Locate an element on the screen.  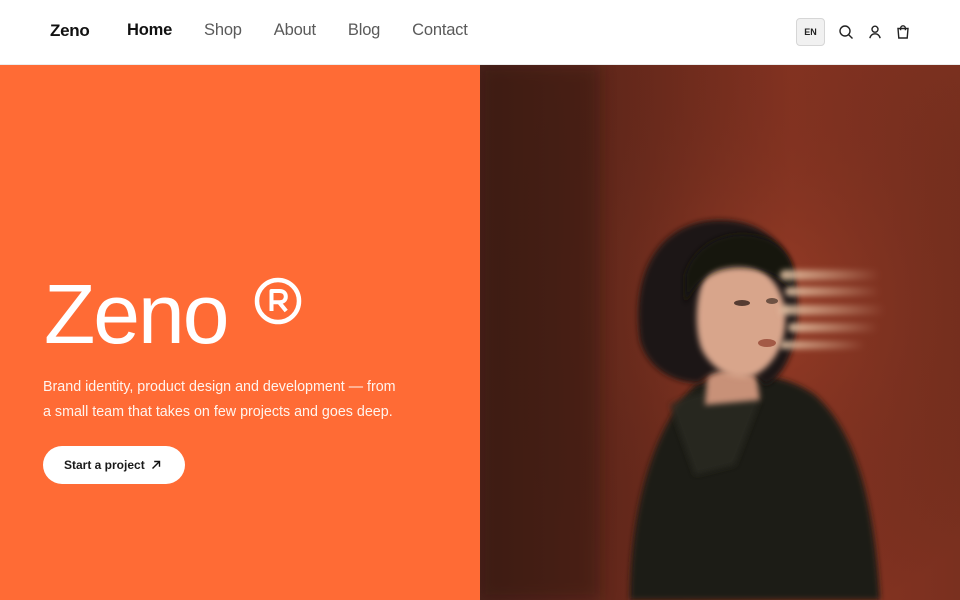
nav-contact: Contact is located at coordinates (440, 30).